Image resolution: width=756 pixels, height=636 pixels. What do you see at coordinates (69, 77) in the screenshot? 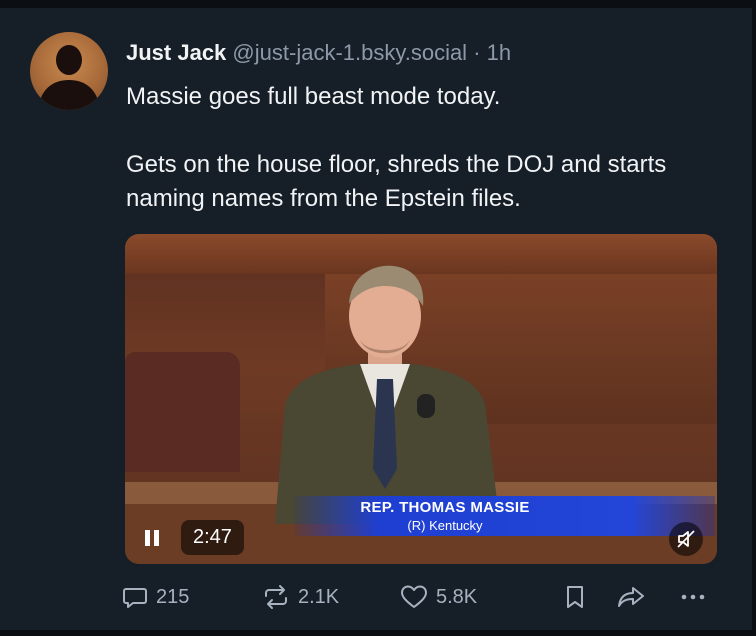
I see `person-silhouette-icon` at bounding box center [69, 77].